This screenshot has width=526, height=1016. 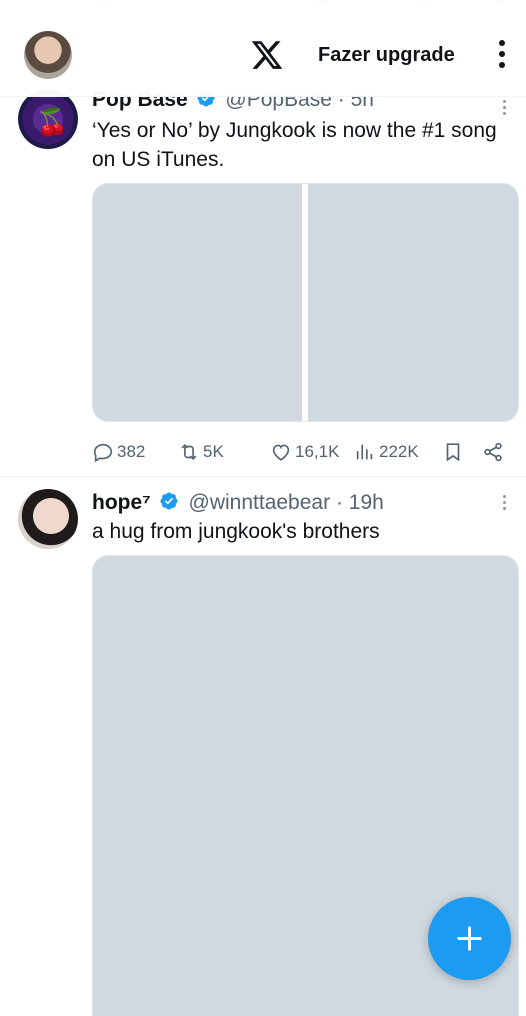 I want to click on top-app-bar: Fazer upgrade, so click(x=263, y=48).